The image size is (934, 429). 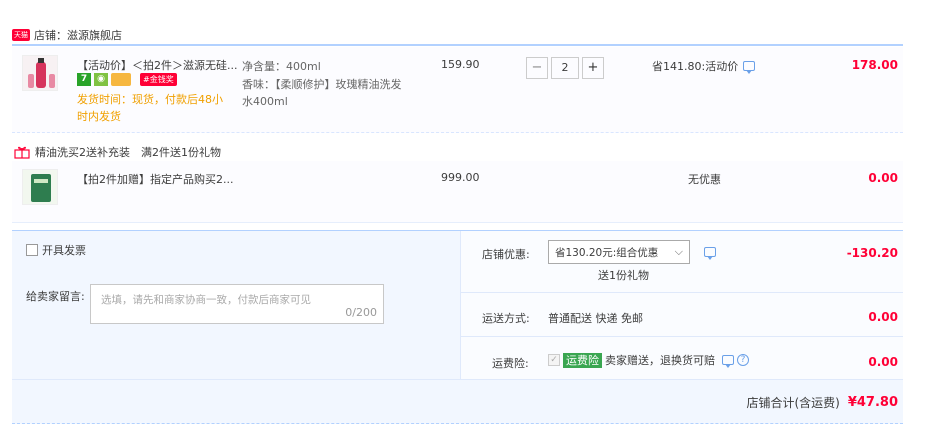 I want to click on shipping-amount: 0.00, so click(x=883, y=317).